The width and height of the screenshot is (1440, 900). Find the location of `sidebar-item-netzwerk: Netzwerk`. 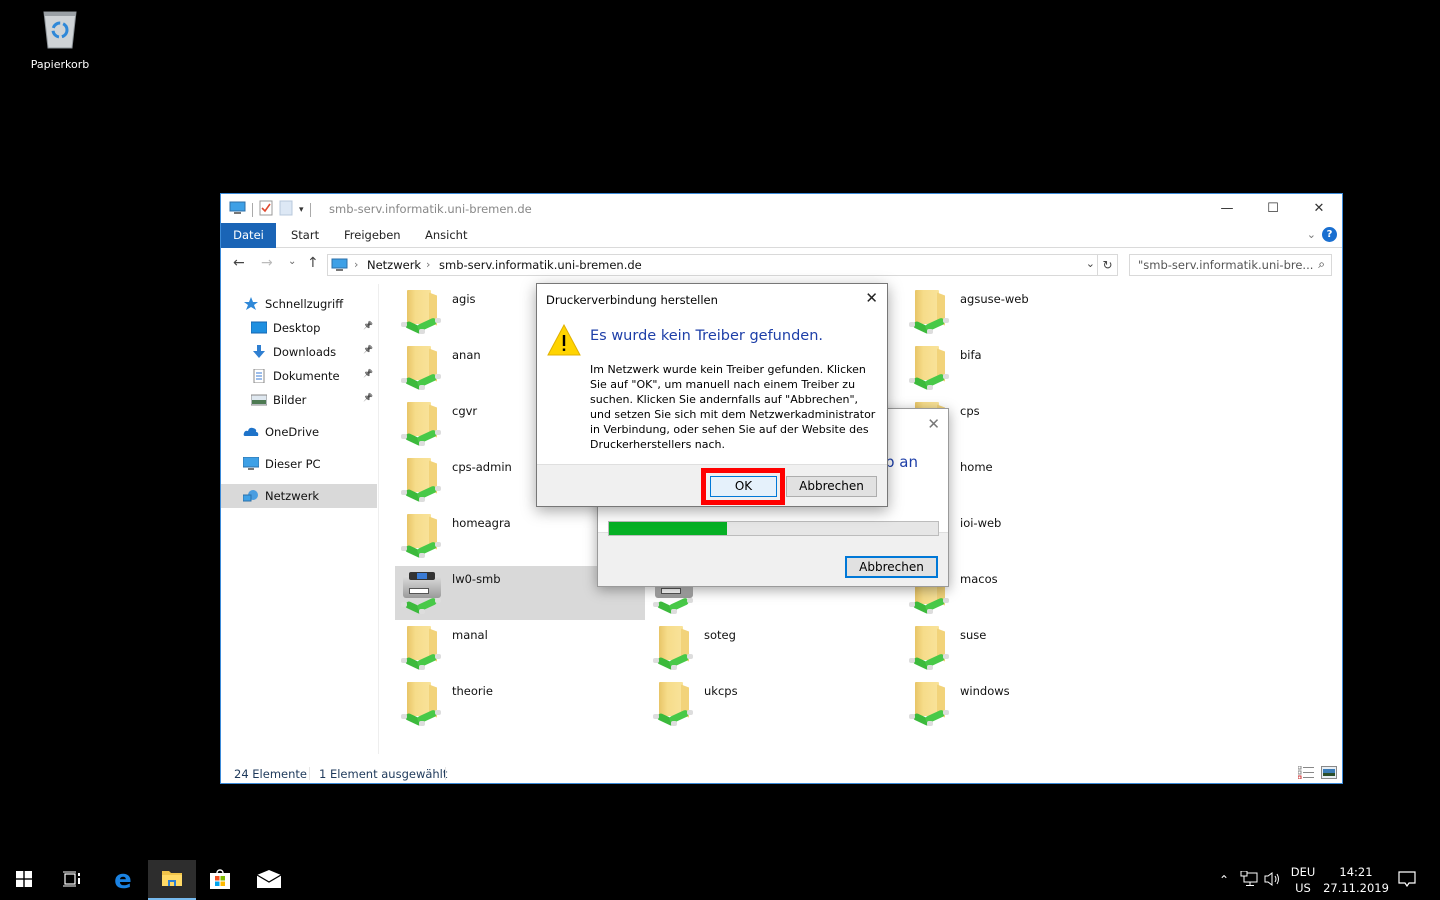

sidebar-item-netzwerk: Netzwerk is located at coordinates (299, 496).